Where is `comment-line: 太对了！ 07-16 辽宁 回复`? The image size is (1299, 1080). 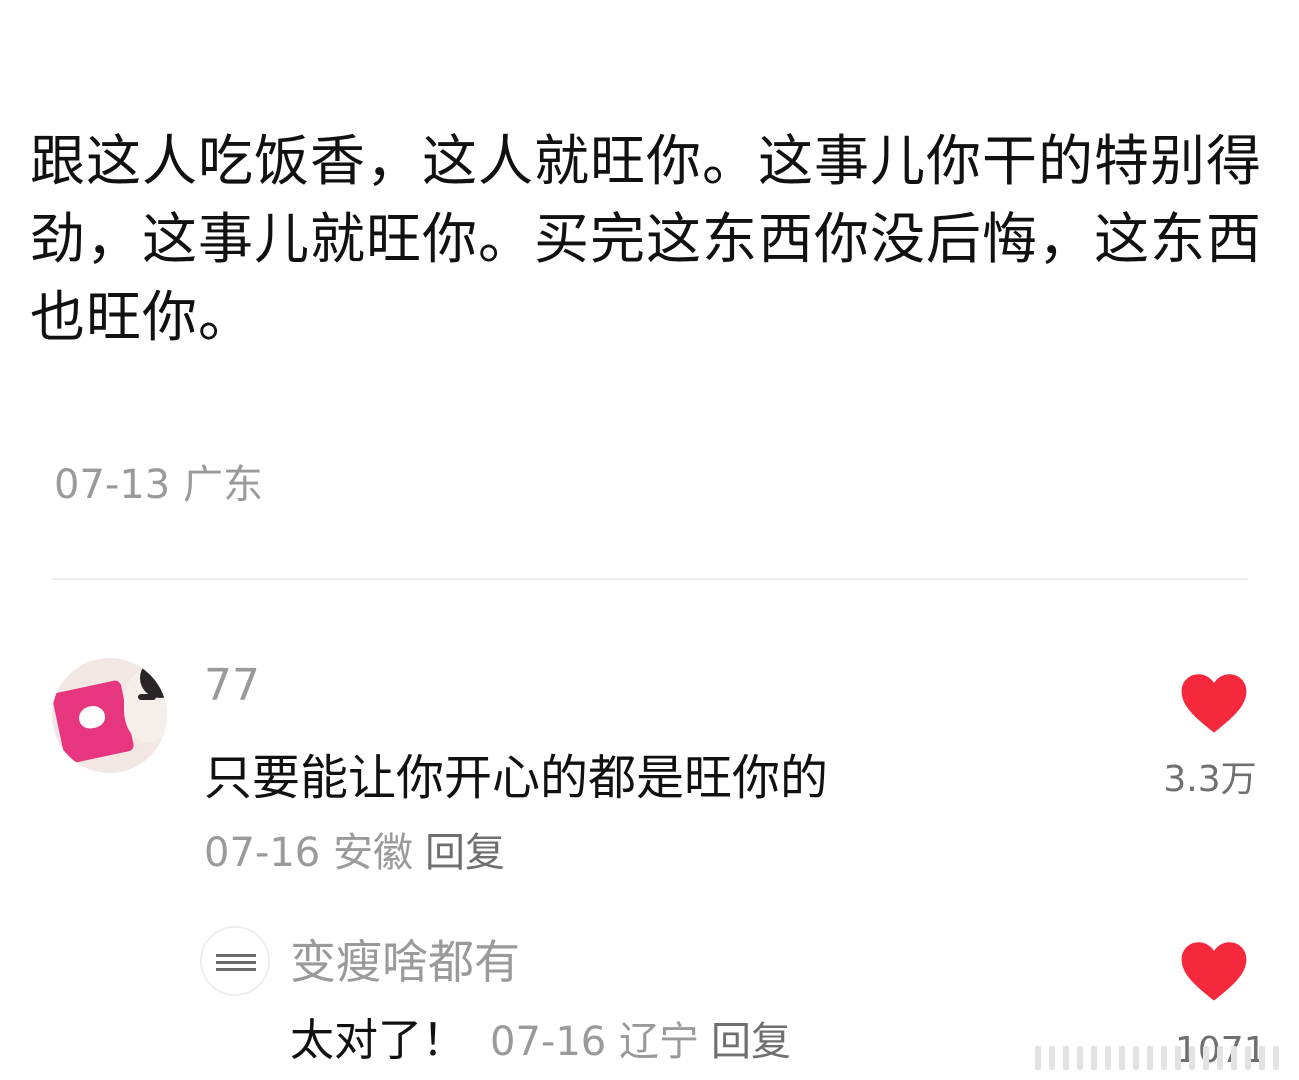
comment-line: 太对了！ 07-16 辽宁 回复 is located at coordinates (540, 1036).